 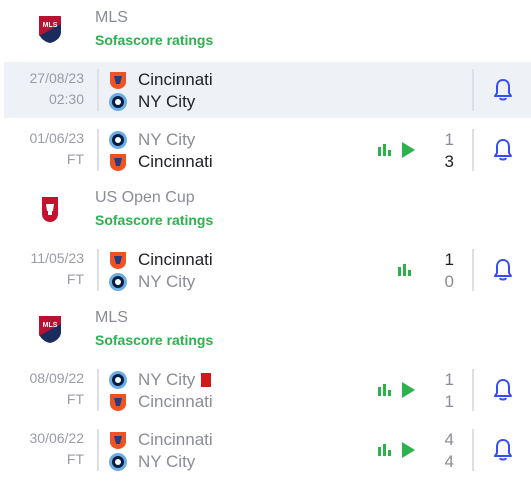 I want to click on match-row: 30/06/22 FT Cincinnati NY City 4 4, so click(x=267, y=450).